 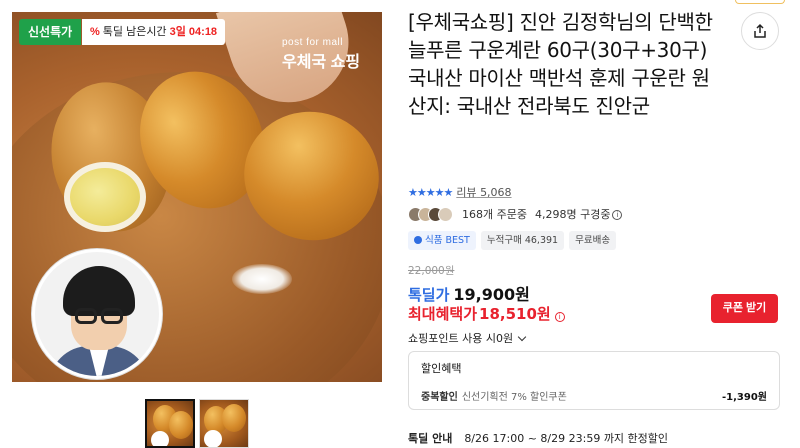 I want to click on discount-type: 중복할인, so click(x=439, y=397).